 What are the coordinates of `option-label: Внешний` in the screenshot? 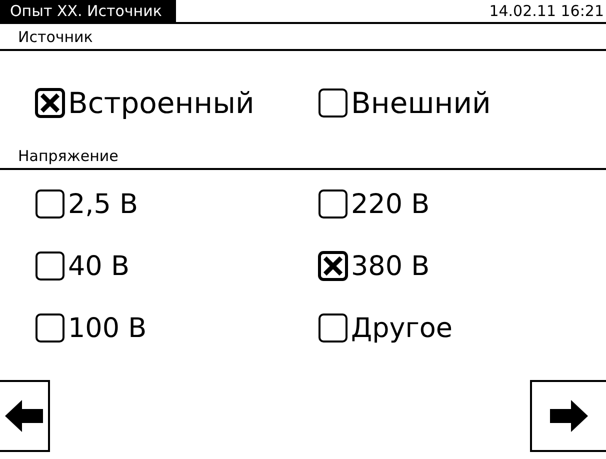 It's located at (421, 103).